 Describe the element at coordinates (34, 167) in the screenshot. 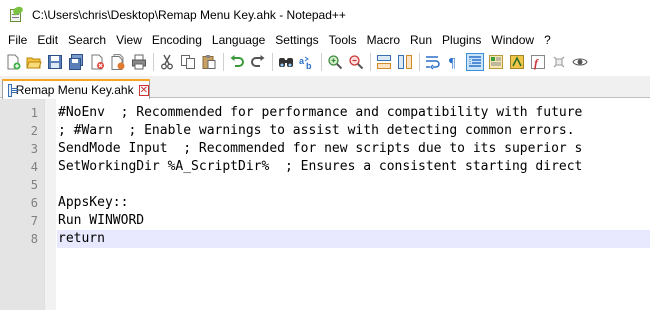

I see `line-number: 4` at that location.